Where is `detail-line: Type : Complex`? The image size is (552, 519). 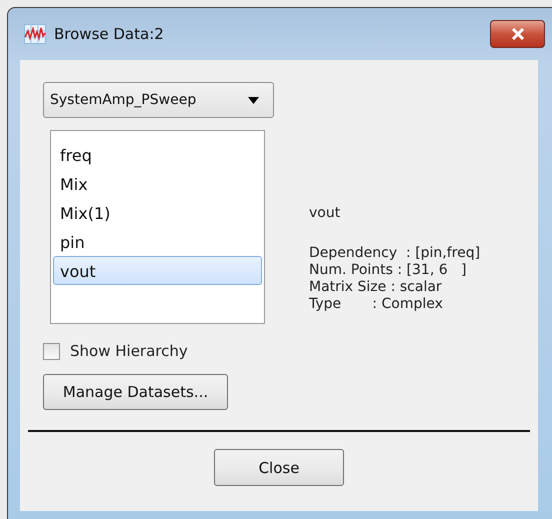
detail-line: Type : Complex is located at coordinates (376, 304).